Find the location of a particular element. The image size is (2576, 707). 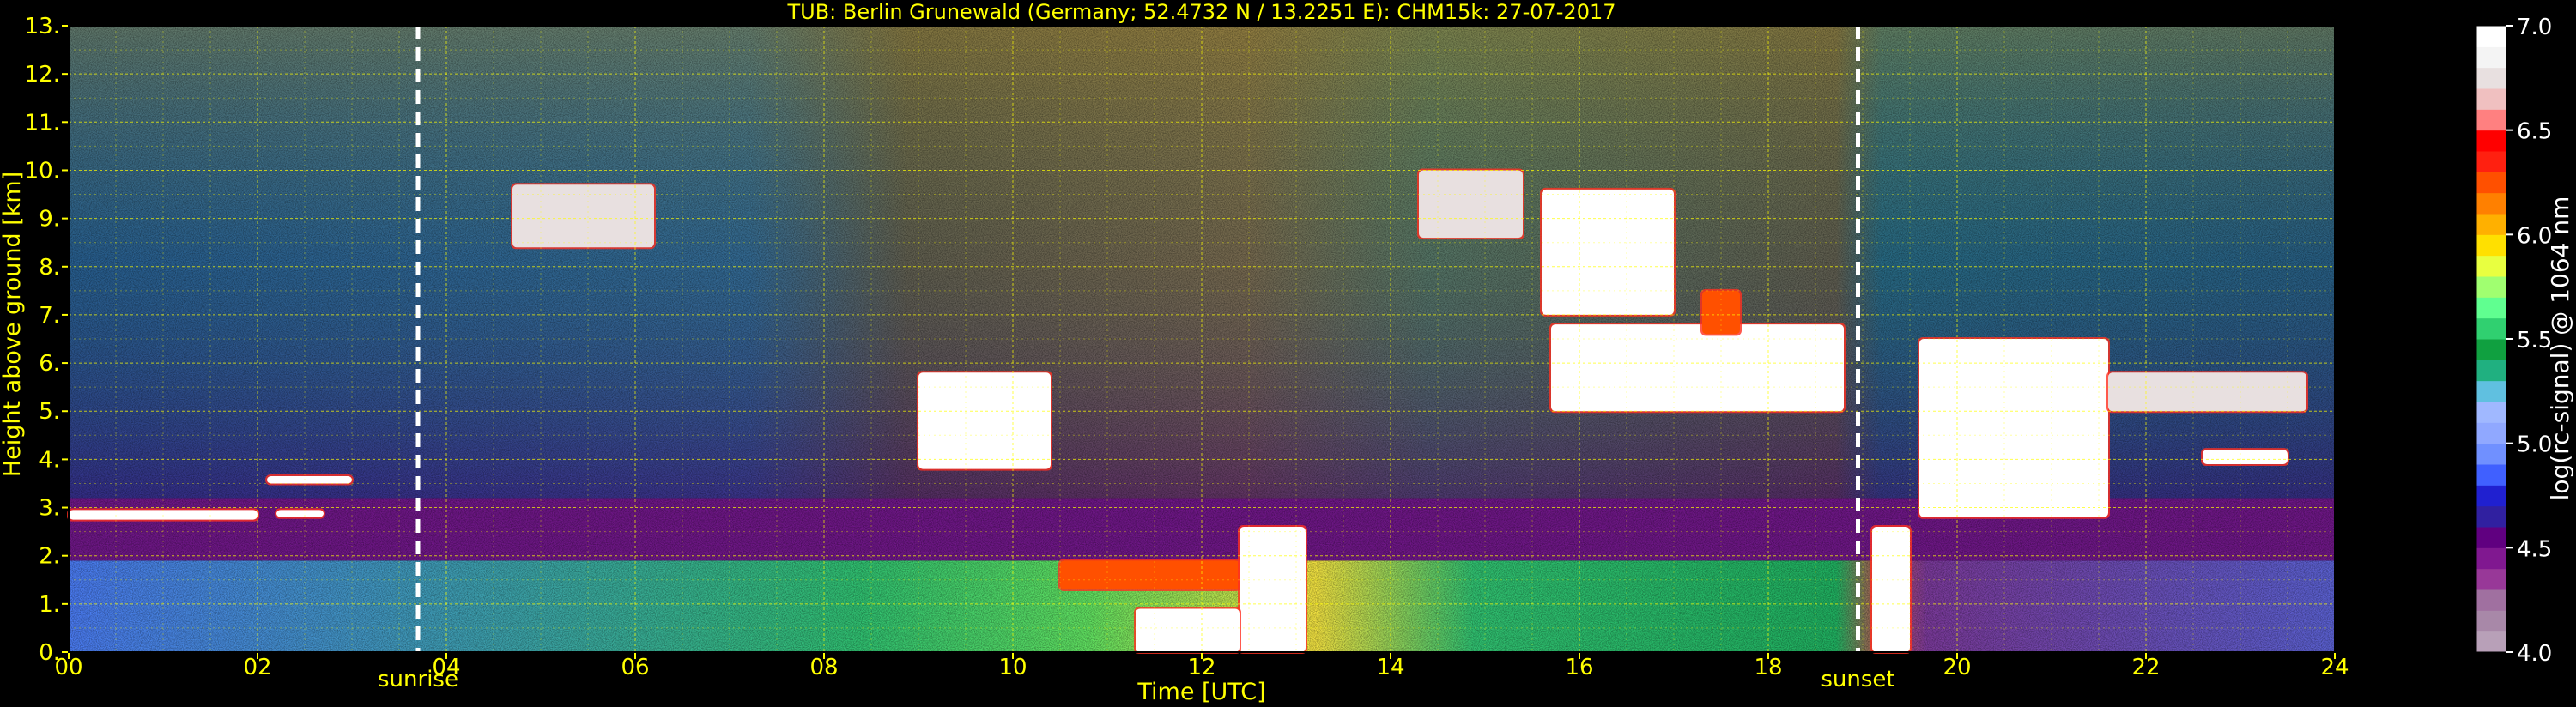

x-tick-label: 10 is located at coordinates (1012, 667).